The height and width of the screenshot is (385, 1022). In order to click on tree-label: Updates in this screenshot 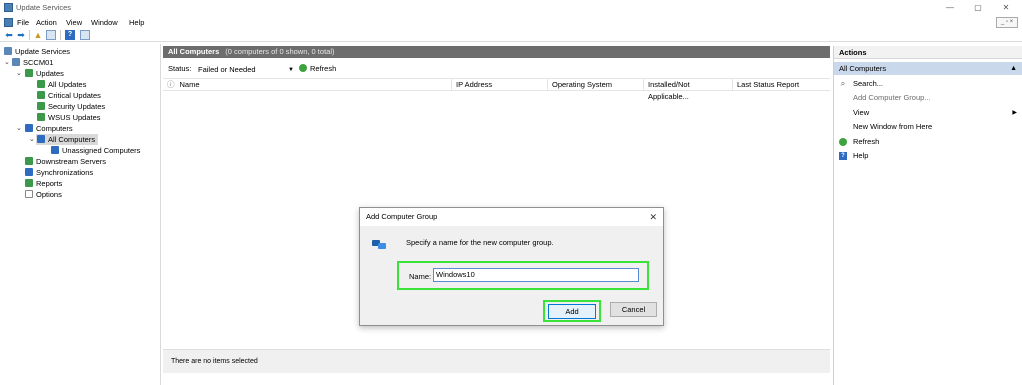, I will do `click(50, 73)`.